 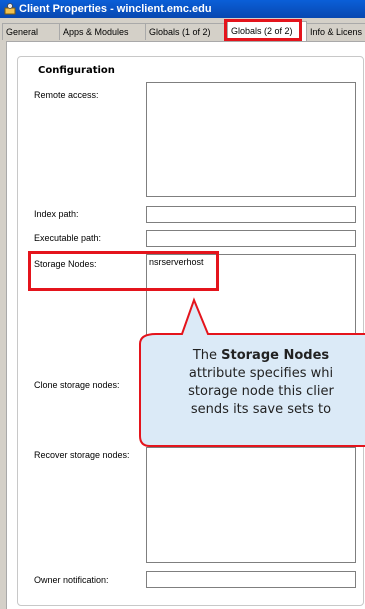 I want to click on tab-globals-2: Globals (2 of 2), so click(x=267, y=31).